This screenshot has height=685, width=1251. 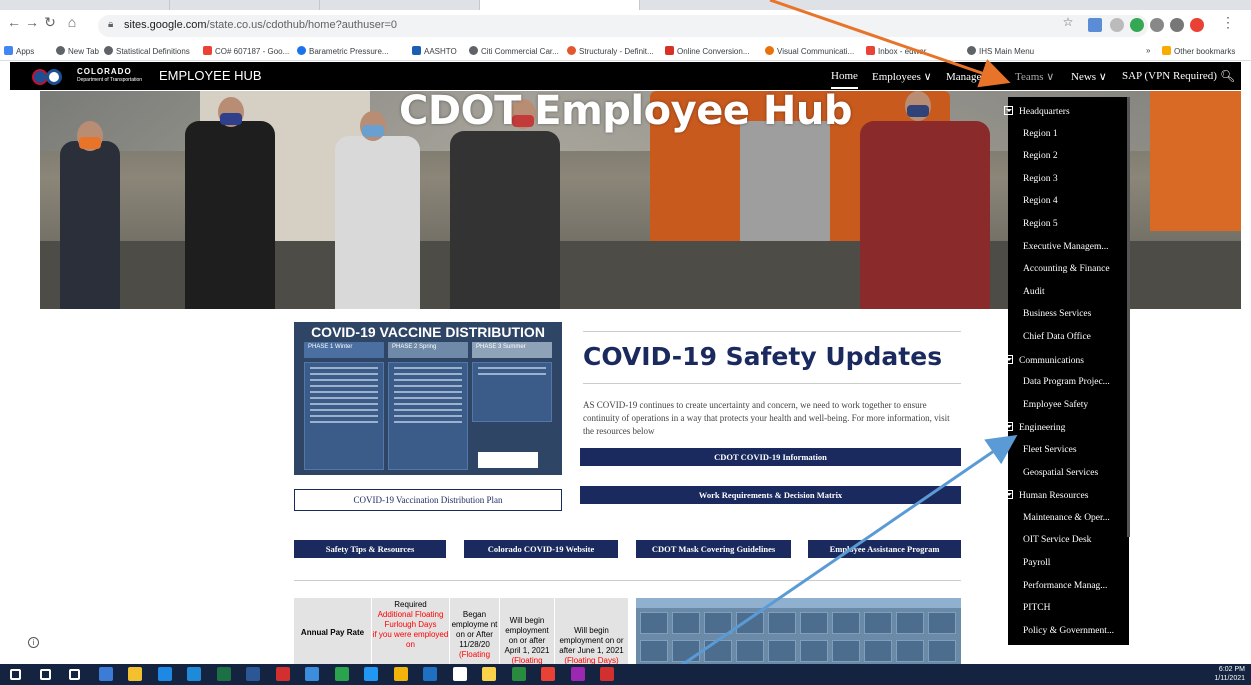 I want to click on bookmark-item: New Tab, so click(x=77, y=51).